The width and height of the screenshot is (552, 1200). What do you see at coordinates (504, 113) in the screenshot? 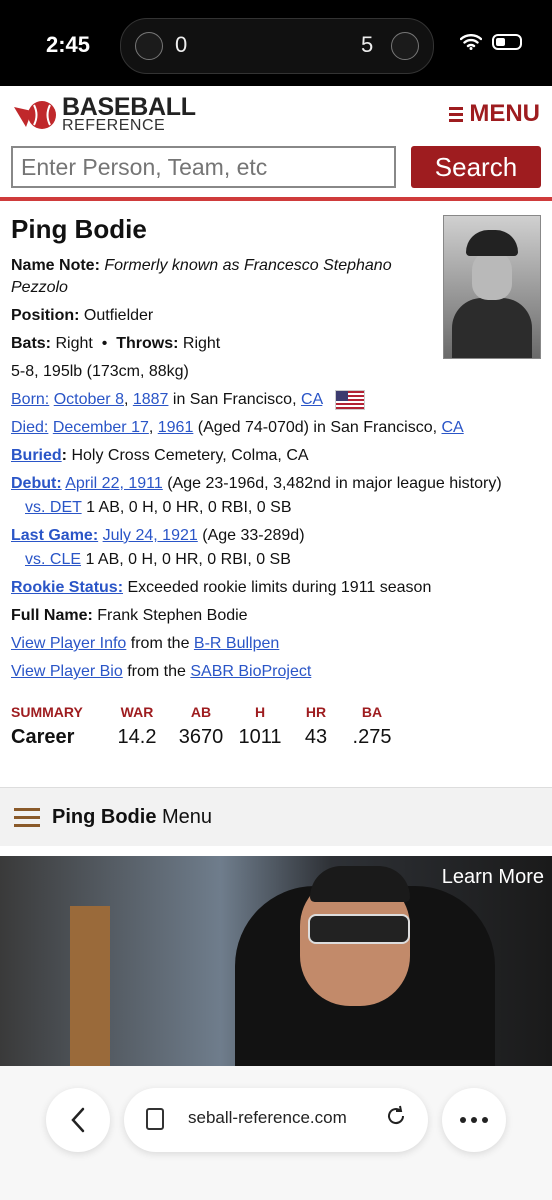
I see `menu-label: MENU` at bounding box center [504, 113].